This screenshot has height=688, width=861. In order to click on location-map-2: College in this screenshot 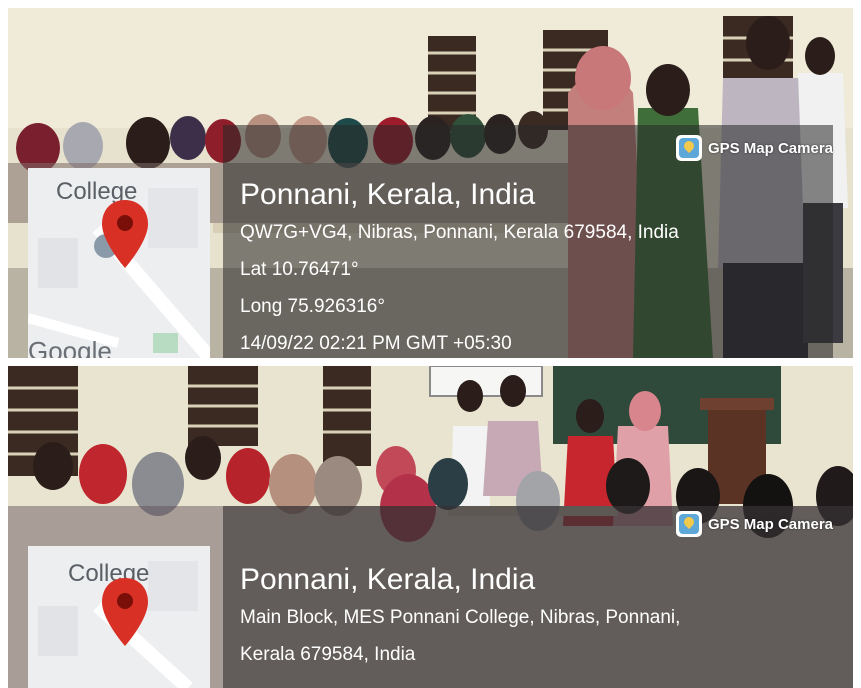, I will do `click(119, 617)`.